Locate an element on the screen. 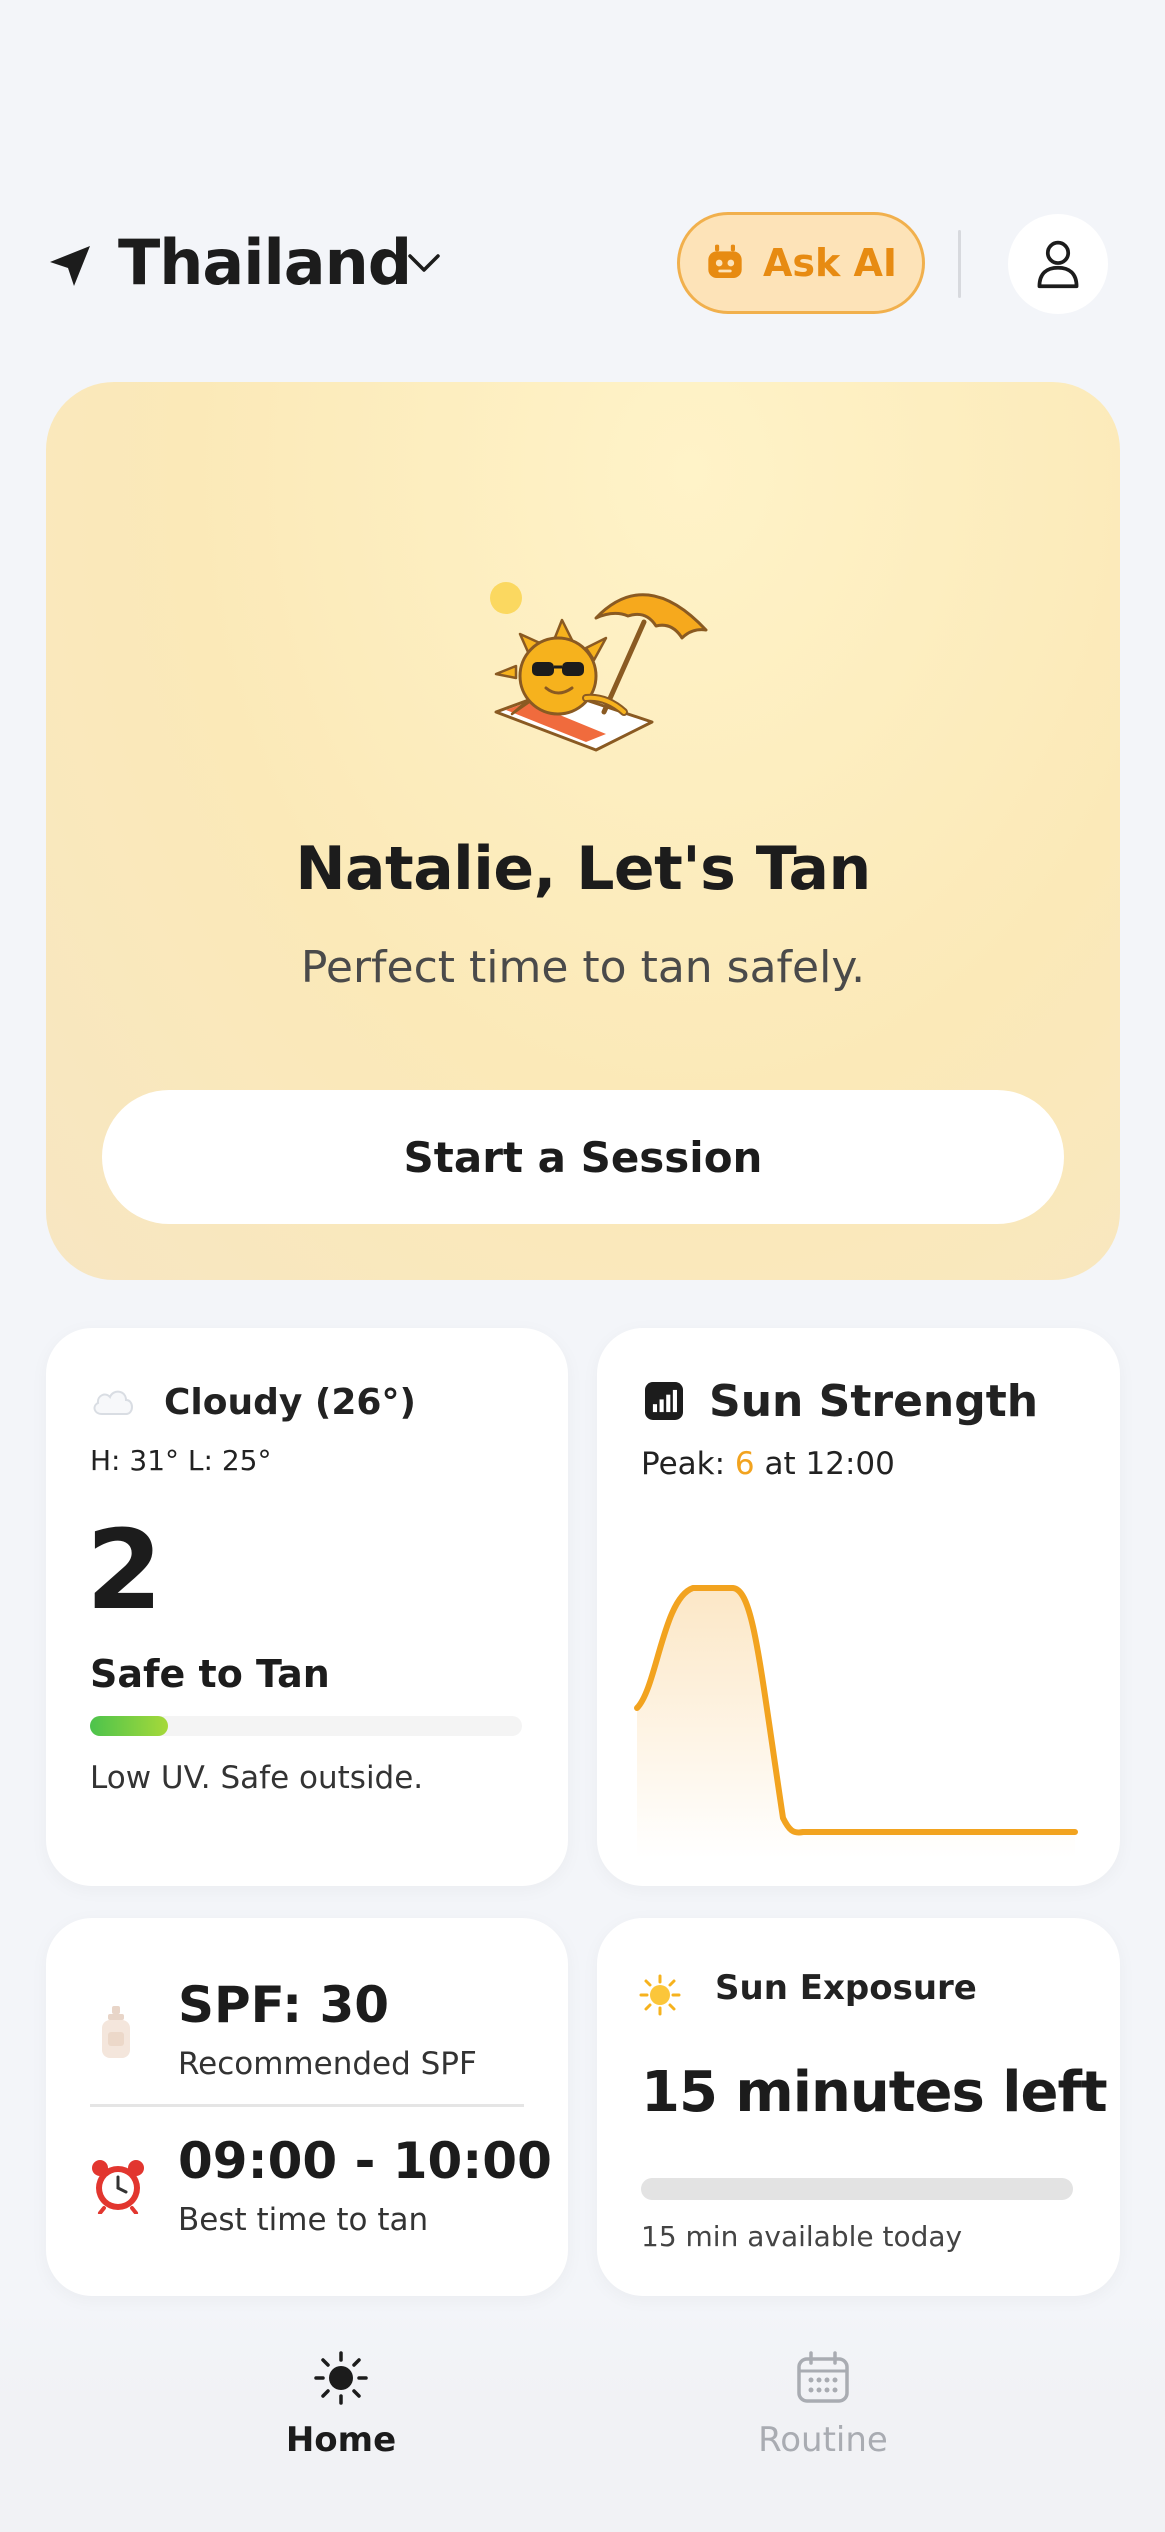 This screenshot has height=2532, width=1165. tab-bar: Home Routine is located at coordinates (582, 2421).